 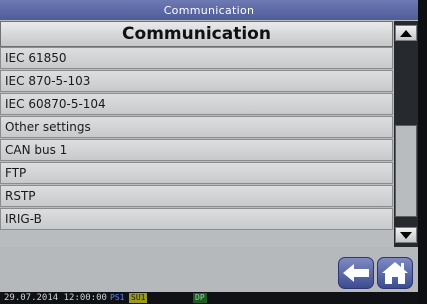 What do you see at coordinates (196, 34) in the screenshot?
I see `page-title: Communication` at bounding box center [196, 34].